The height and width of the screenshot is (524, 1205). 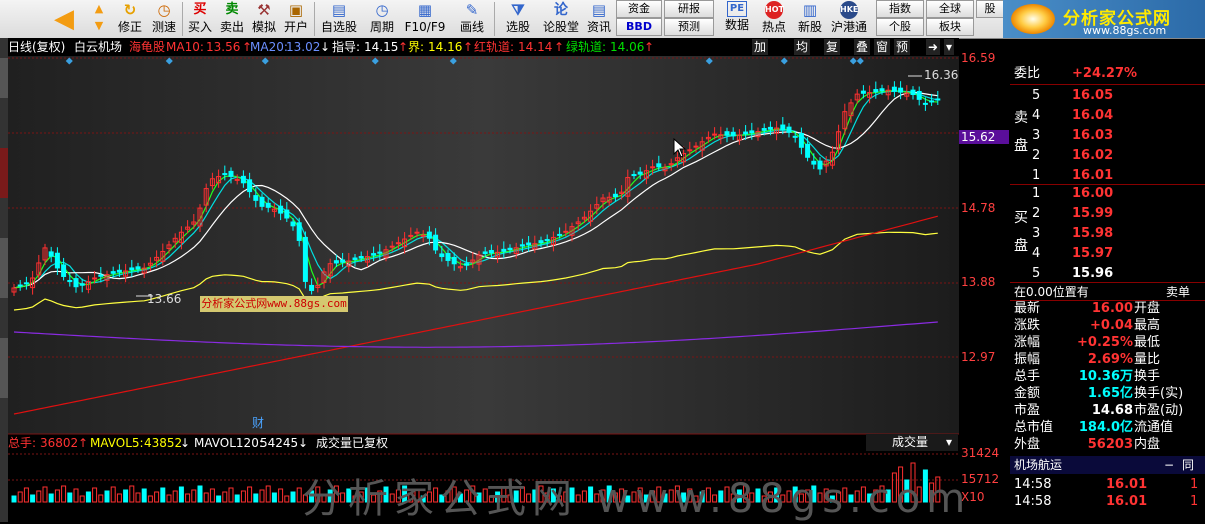 I want to click on sell-order-row: 2 16.02, so click(x=1102, y=156).